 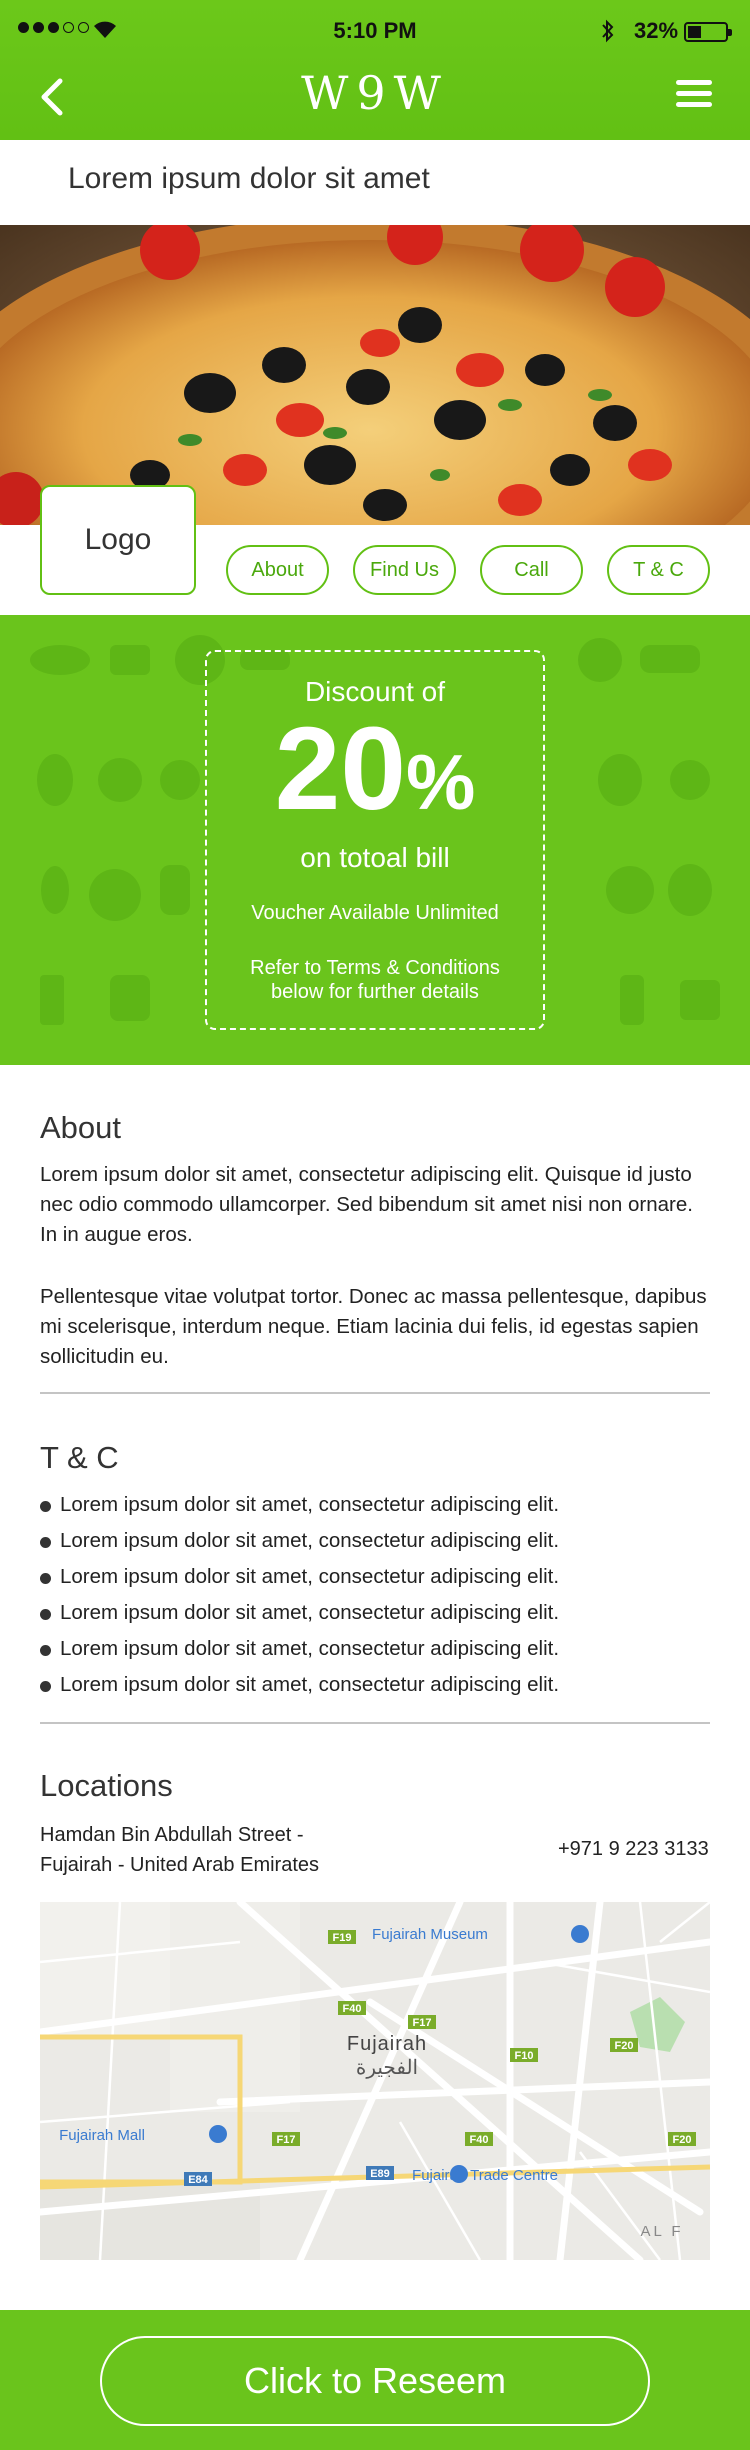 I want to click on redeem-button: Click to Reseem, so click(x=375, y=2381).